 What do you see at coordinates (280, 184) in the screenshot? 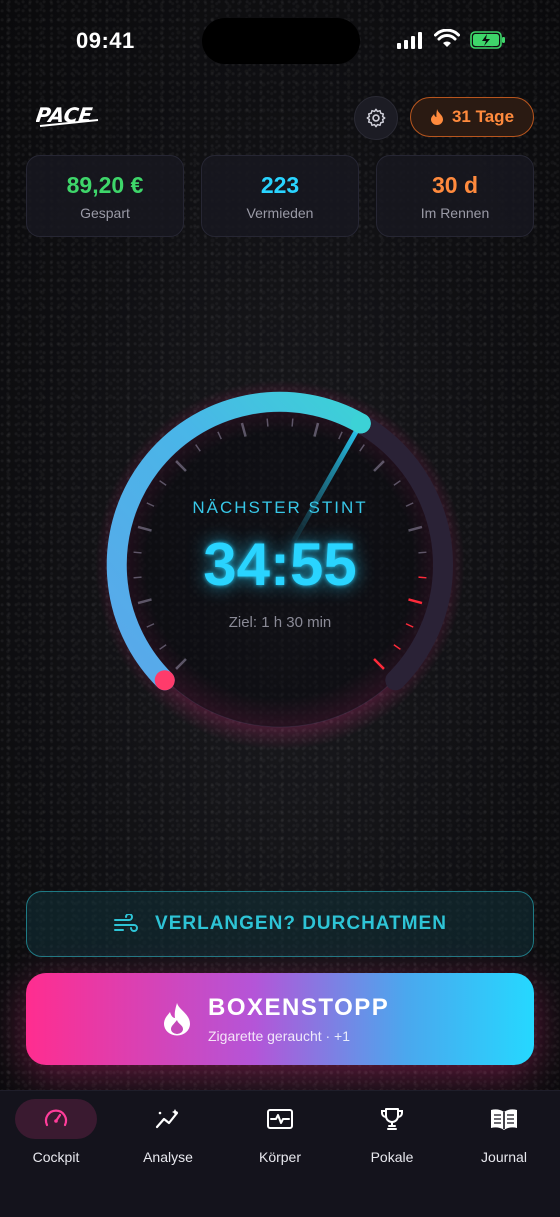
I see `stat-value-avoided: 223` at bounding box center [280, 184].